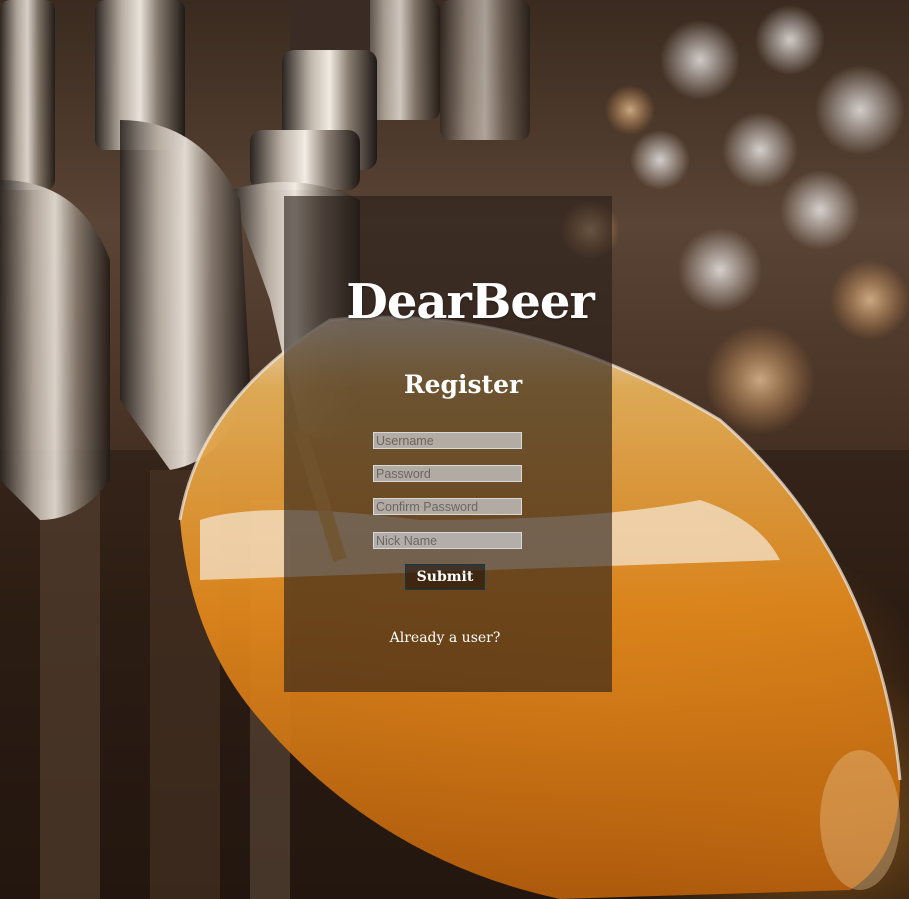 The image size is (909, 899). I want to click on submit-button: Submit, so click(445, 577).